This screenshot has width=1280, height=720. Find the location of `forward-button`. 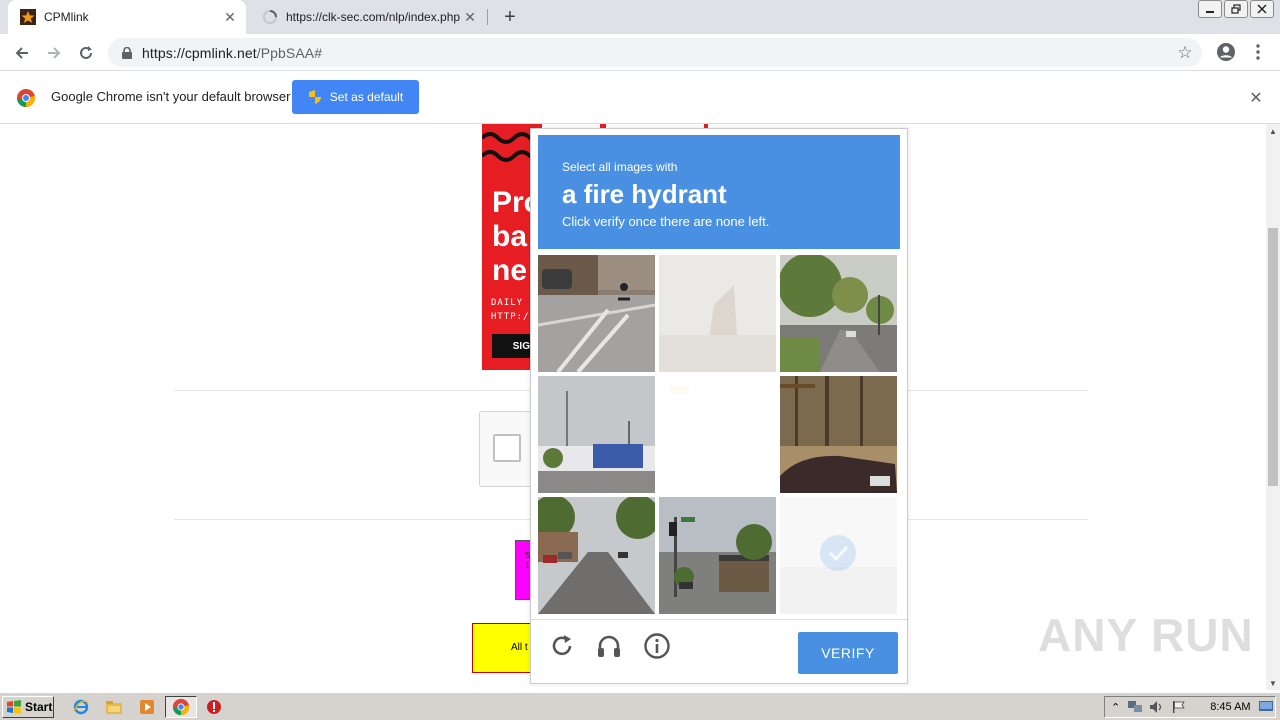

forward-button is located at coordinates (54, 53).